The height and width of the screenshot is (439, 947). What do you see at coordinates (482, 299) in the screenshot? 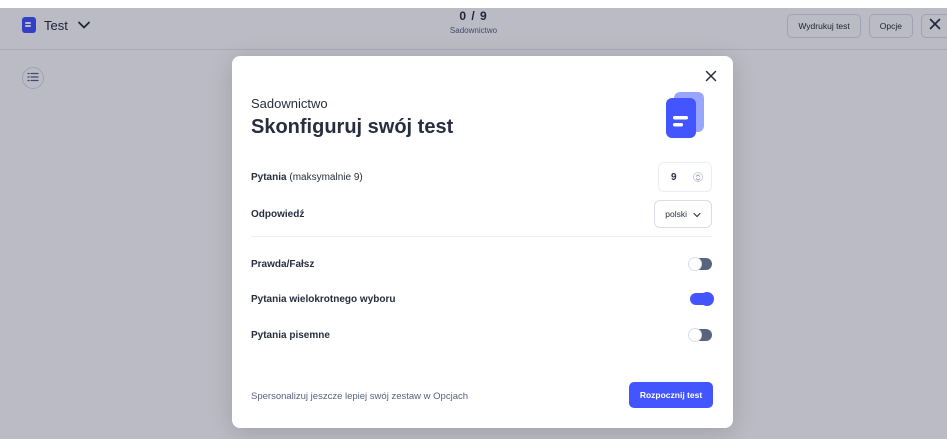
I see `toggle-row-multiple-choice: Pytania wielokrotnego wyboru` at bounding box center [482, 299].